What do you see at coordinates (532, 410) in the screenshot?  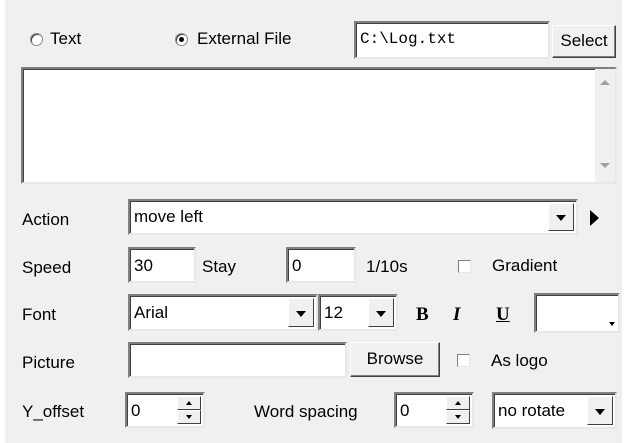 I see `rotate-value: no rotate` at bounding box center [532, 410].